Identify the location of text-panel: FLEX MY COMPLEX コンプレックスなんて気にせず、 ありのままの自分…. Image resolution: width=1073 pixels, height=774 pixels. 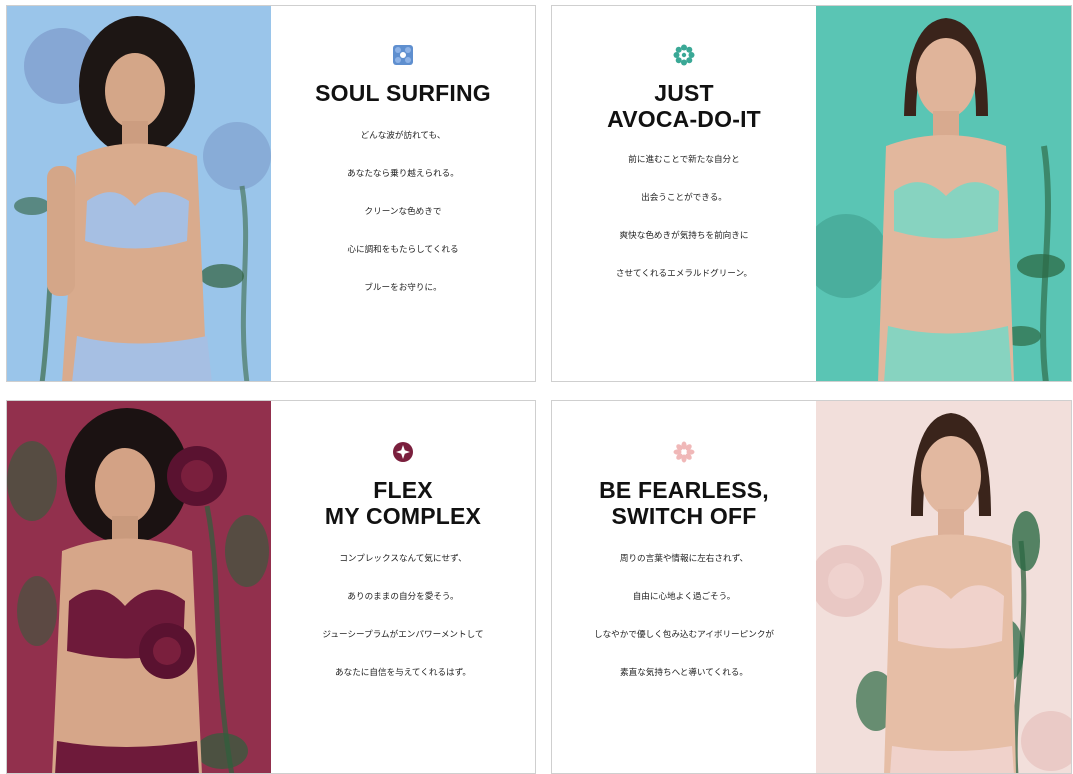
(403, 587).